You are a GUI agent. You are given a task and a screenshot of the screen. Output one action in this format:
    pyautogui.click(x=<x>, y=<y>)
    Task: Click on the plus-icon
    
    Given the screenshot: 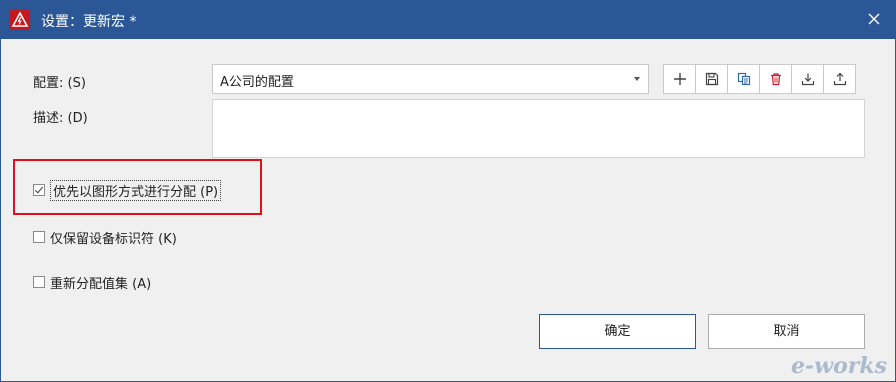 What is the action you would take?
    pyautogui.click(x=679, y=79)
    